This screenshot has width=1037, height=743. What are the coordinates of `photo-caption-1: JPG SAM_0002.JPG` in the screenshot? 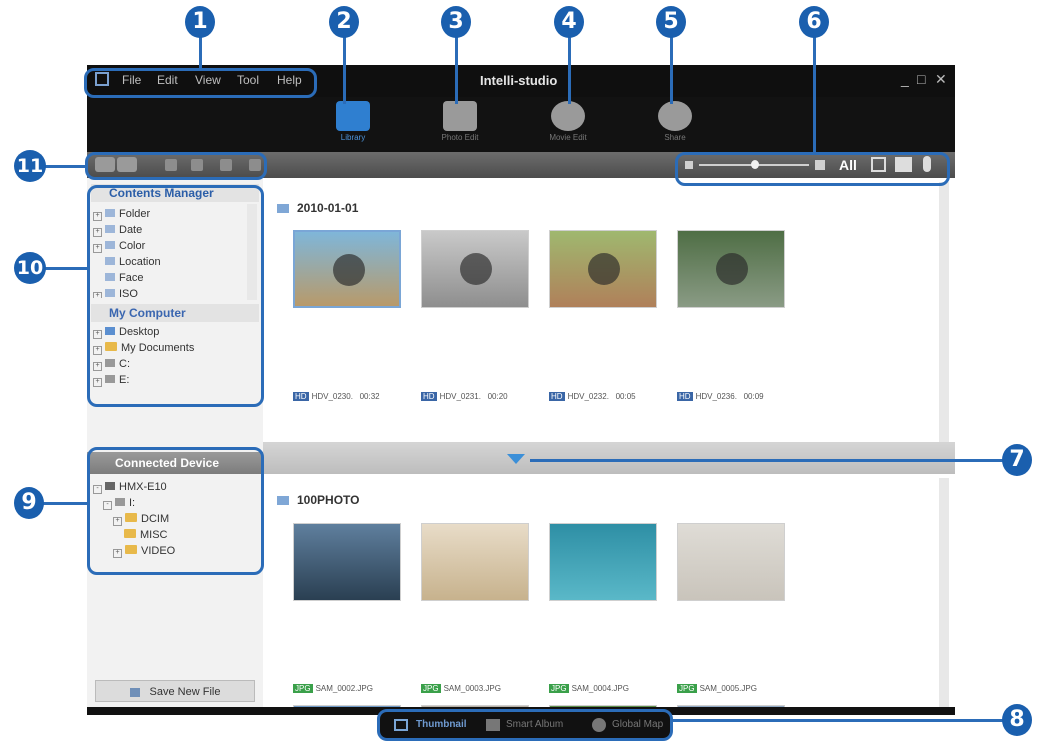 It's located at (333, 688).